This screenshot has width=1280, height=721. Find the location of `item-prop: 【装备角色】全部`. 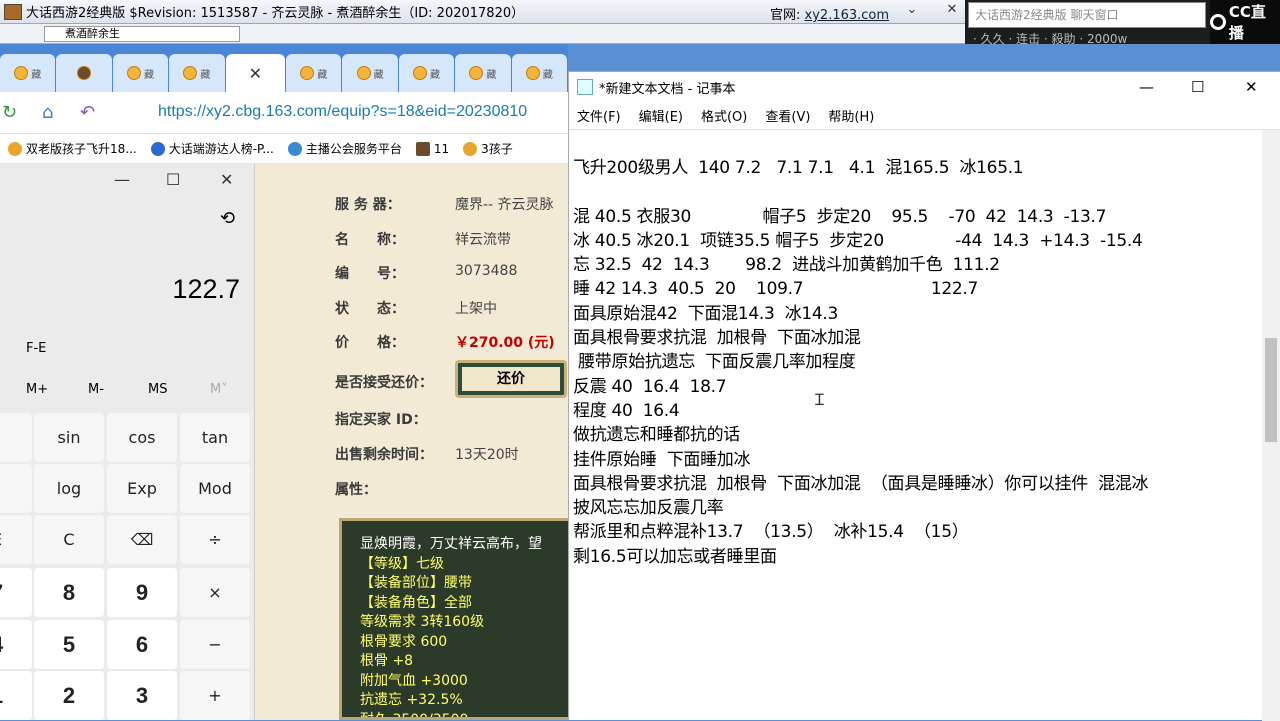

item-prop: 【装备角色】全部 is located at coordinates (416, 602).